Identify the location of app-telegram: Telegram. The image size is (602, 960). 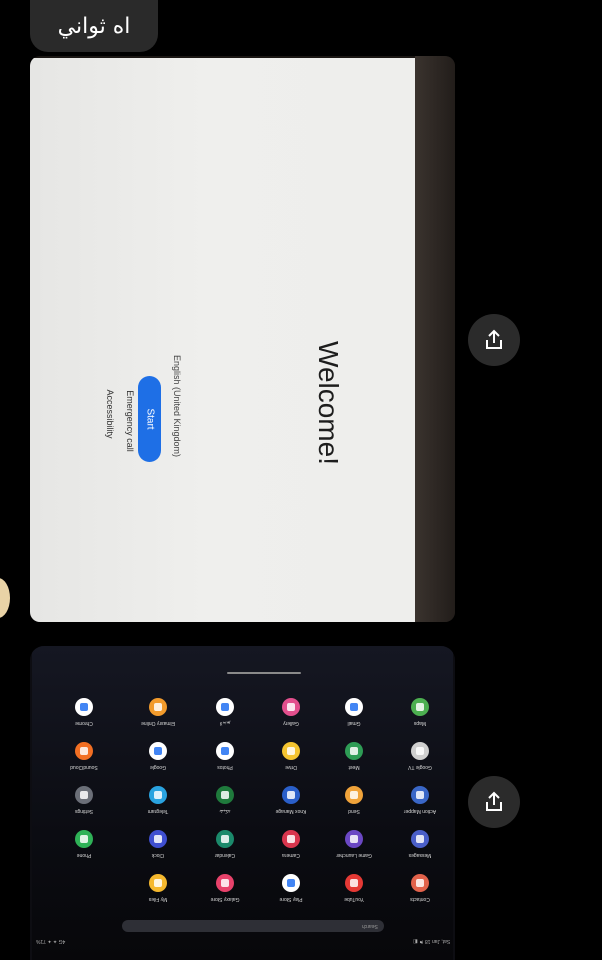
(158, 808).